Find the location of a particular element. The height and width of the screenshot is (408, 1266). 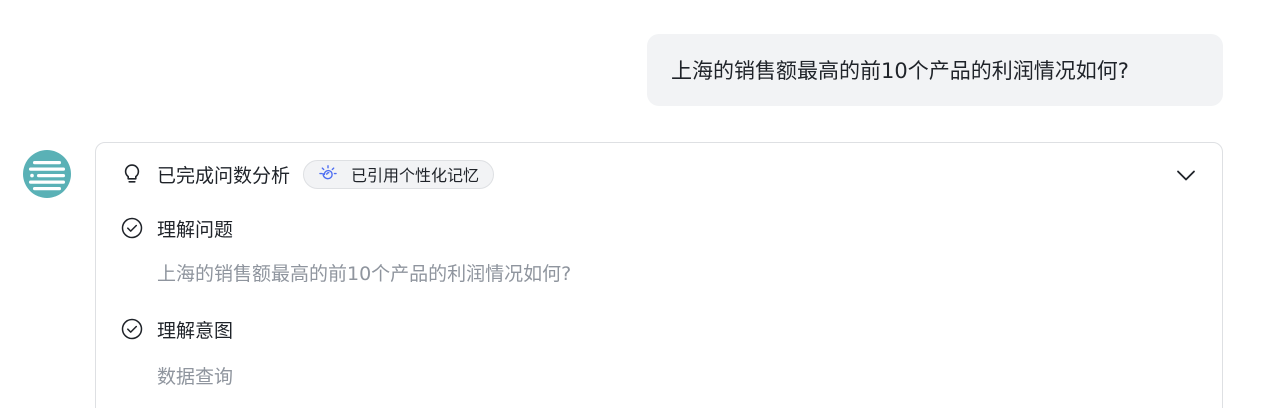

memory-badge: 已引用个性化记忆 is located at coordinates (399, 174).